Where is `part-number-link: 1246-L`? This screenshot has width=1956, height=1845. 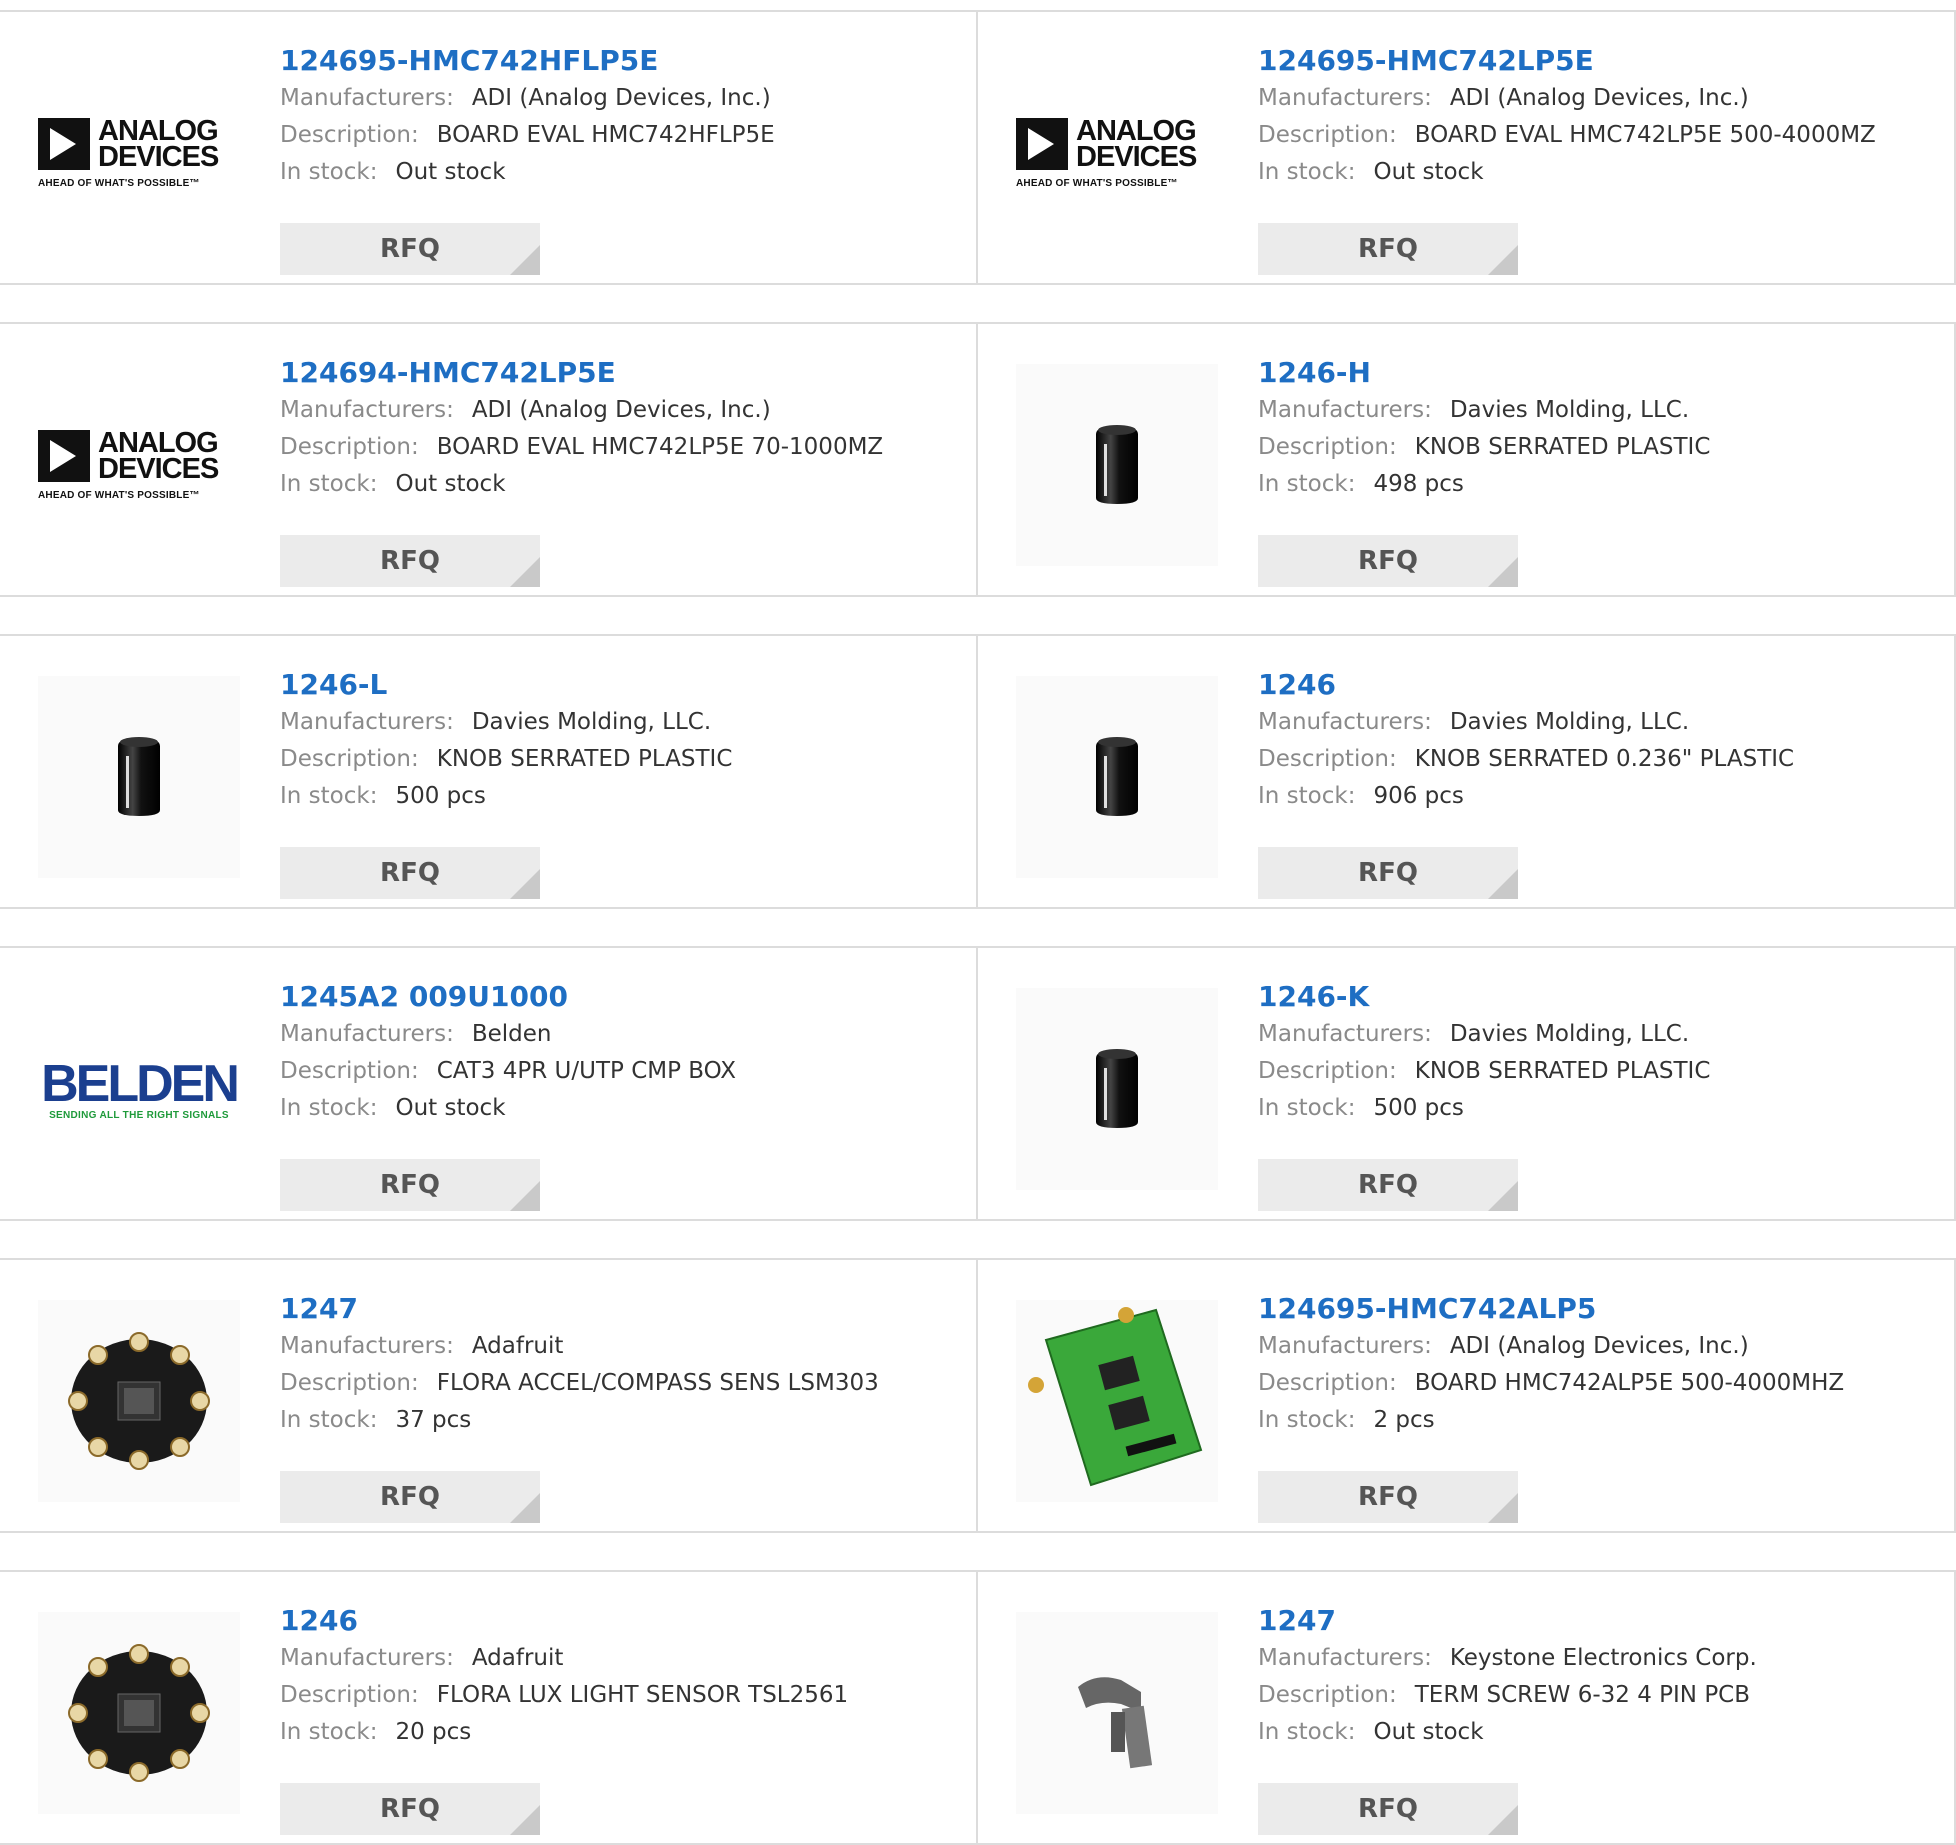
part-number-link: 1246-L is located at coordinates (506, 685).